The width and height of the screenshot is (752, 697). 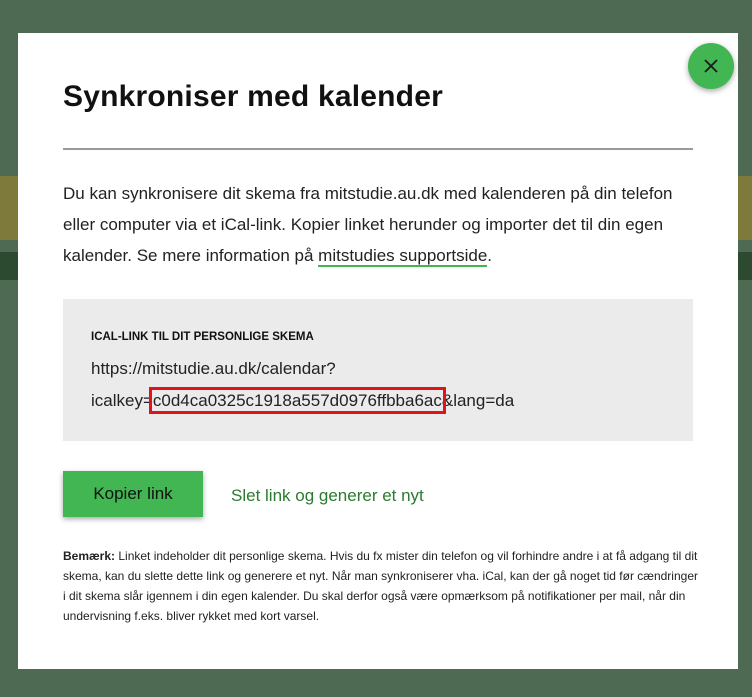 I want to click on close-button, so click(x=711, y=66).